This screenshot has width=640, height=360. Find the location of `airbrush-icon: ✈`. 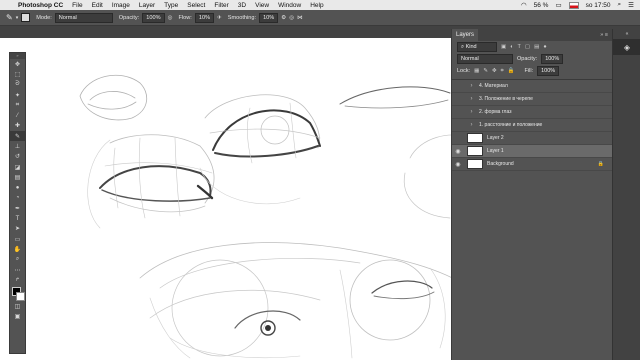

airbrush-icon: ✈ is located at coordinates (219, 18).